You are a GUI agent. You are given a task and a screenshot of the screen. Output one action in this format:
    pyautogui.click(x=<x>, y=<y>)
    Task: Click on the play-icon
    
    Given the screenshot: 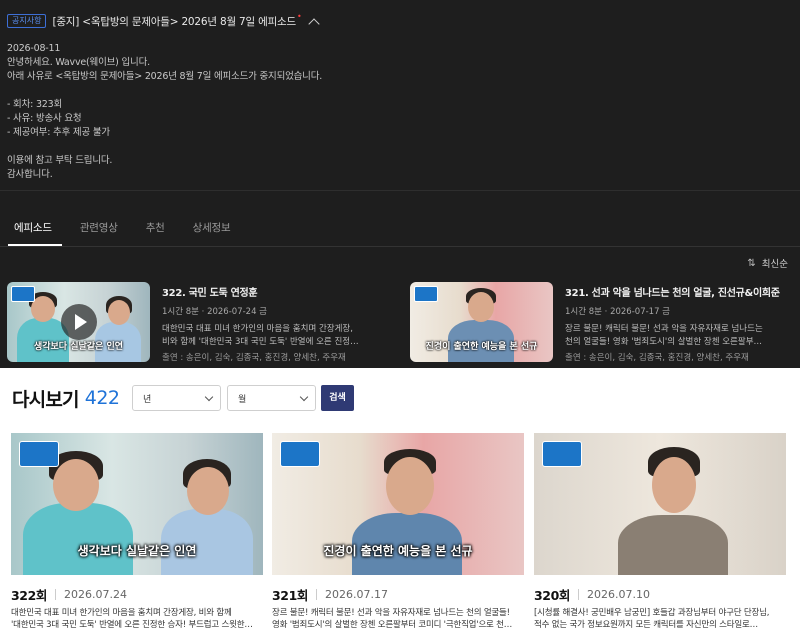 What is the action you would take?
    pyautogui.click(x=79, y=322)
    